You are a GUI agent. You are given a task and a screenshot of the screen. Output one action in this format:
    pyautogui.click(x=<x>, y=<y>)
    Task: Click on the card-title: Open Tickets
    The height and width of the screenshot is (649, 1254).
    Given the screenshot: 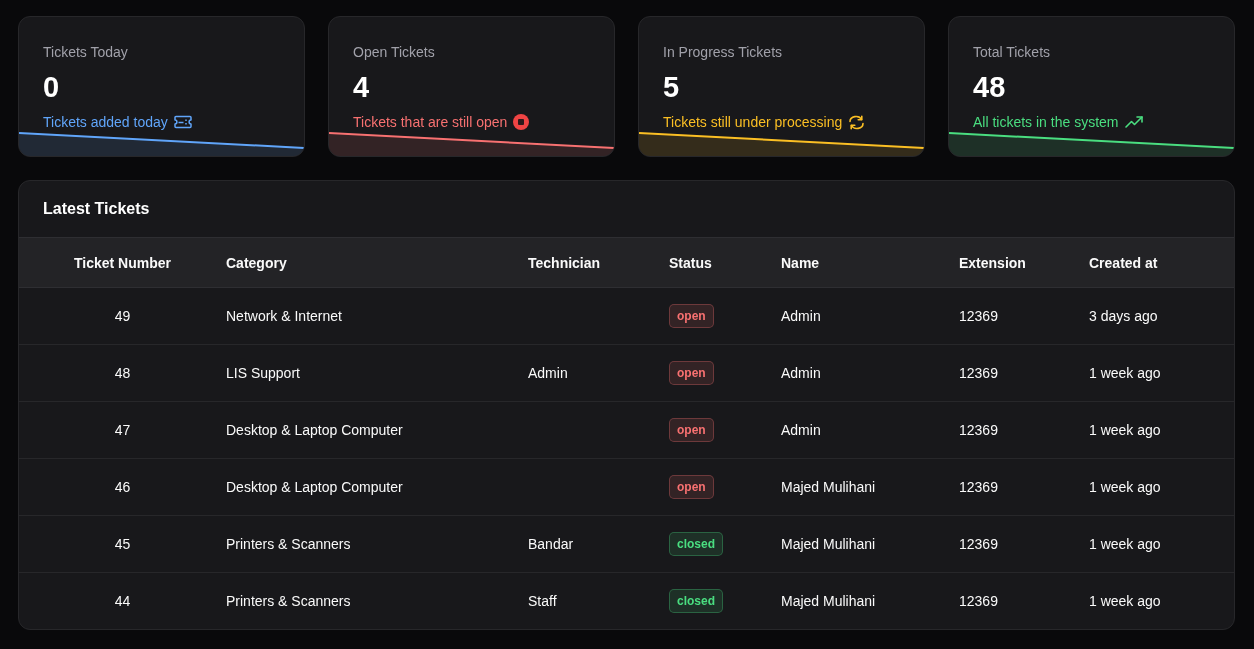 What is the action you would take?
    pyautogui.click(x=394, y=52)
    